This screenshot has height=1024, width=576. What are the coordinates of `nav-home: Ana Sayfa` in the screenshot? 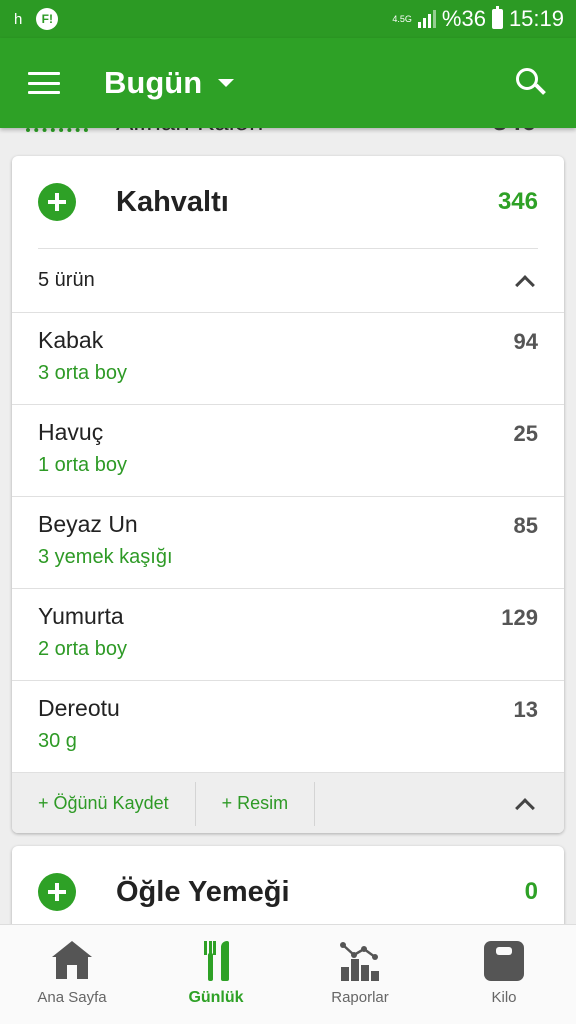 It's located at (72, 974).